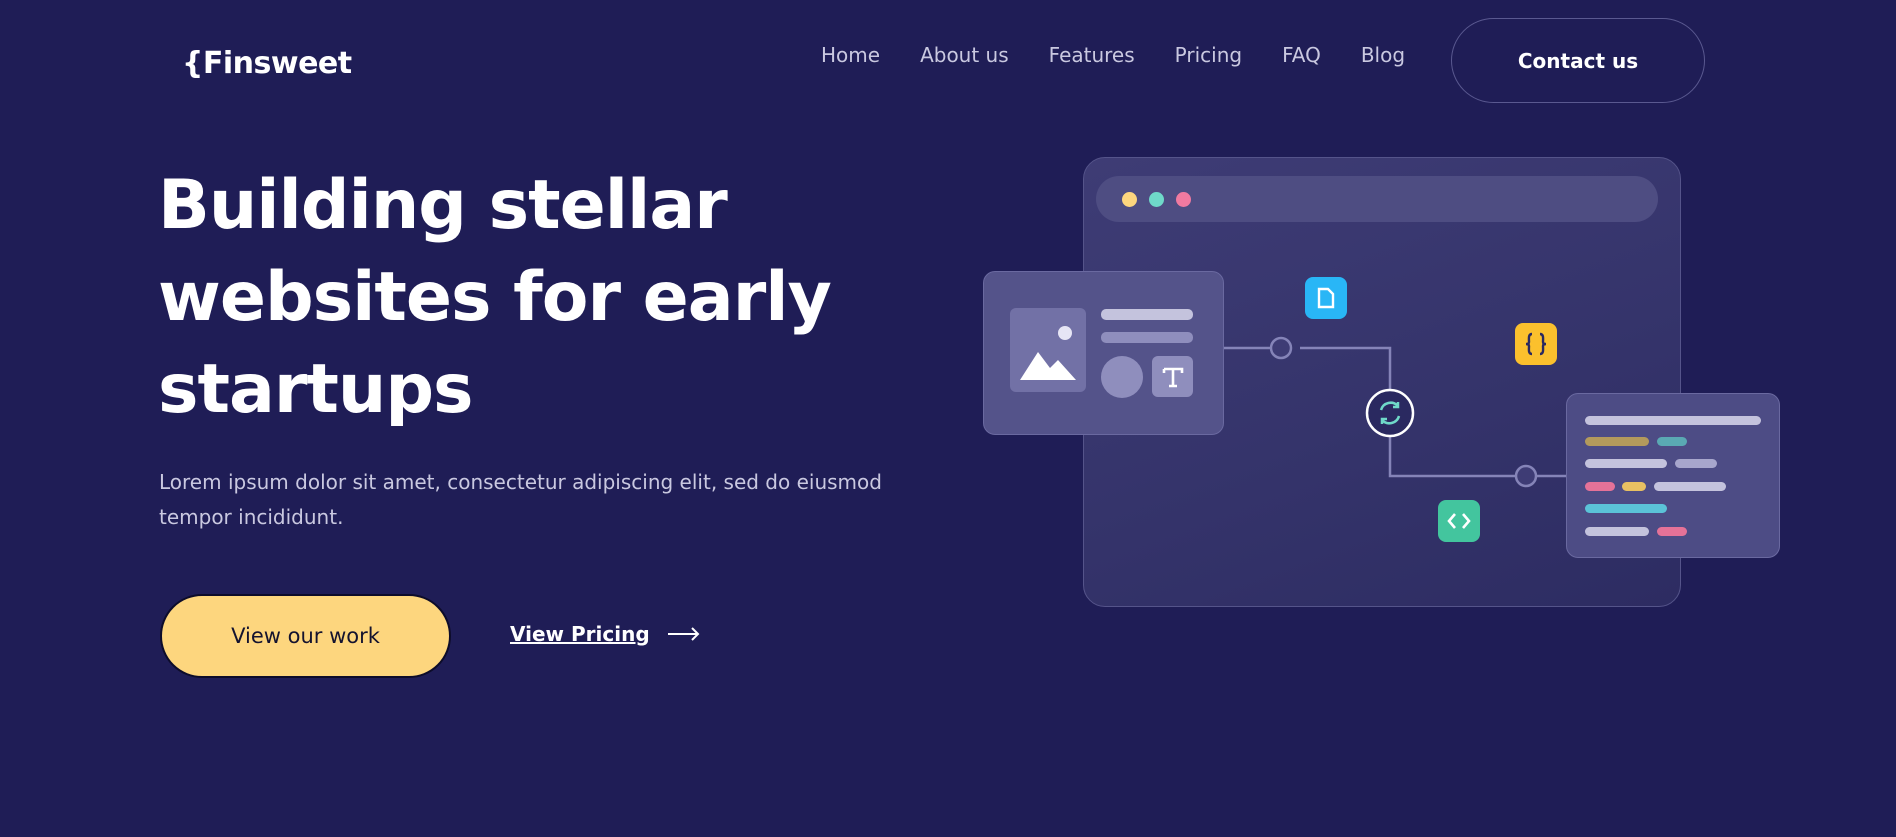  I want to click on circle-shape, so click(1122, 377).